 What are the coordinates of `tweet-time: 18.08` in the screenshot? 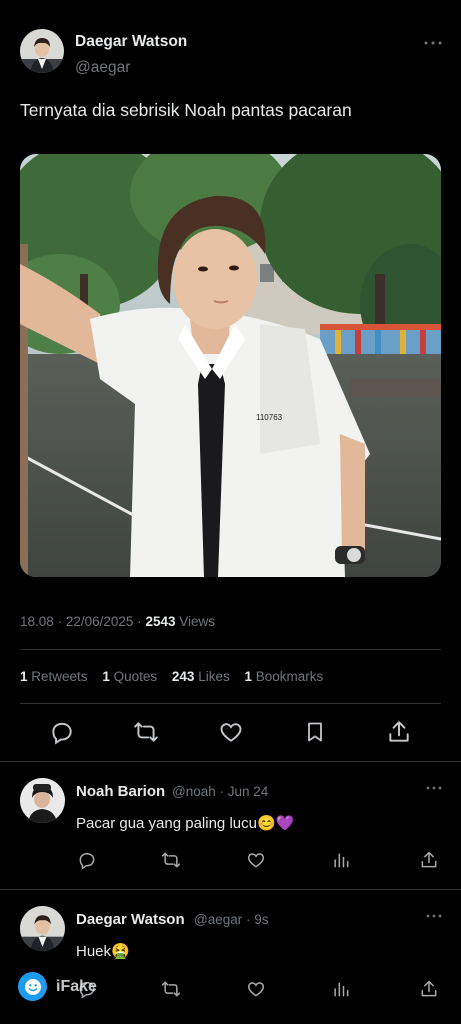 It's located at (37, 621).